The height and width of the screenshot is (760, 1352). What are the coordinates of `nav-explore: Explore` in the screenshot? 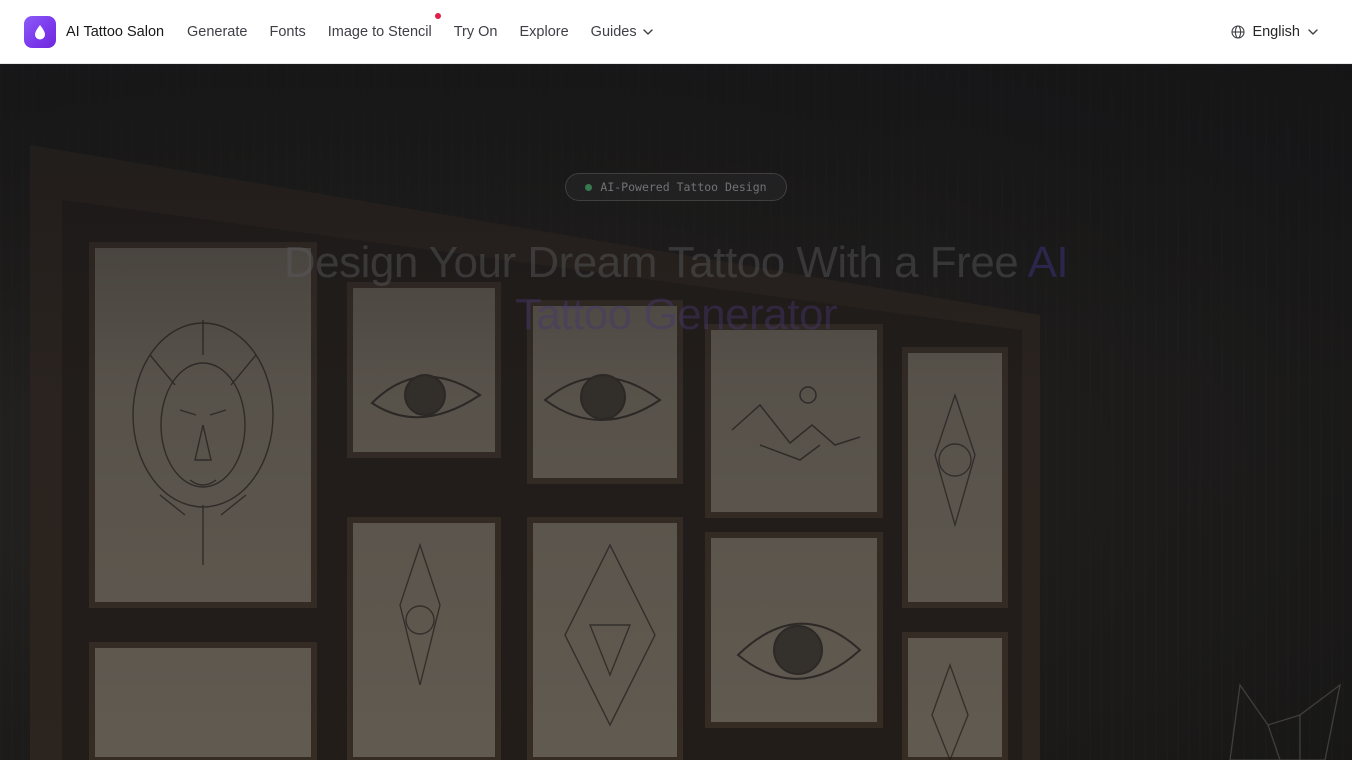 It's located at (544, 32).